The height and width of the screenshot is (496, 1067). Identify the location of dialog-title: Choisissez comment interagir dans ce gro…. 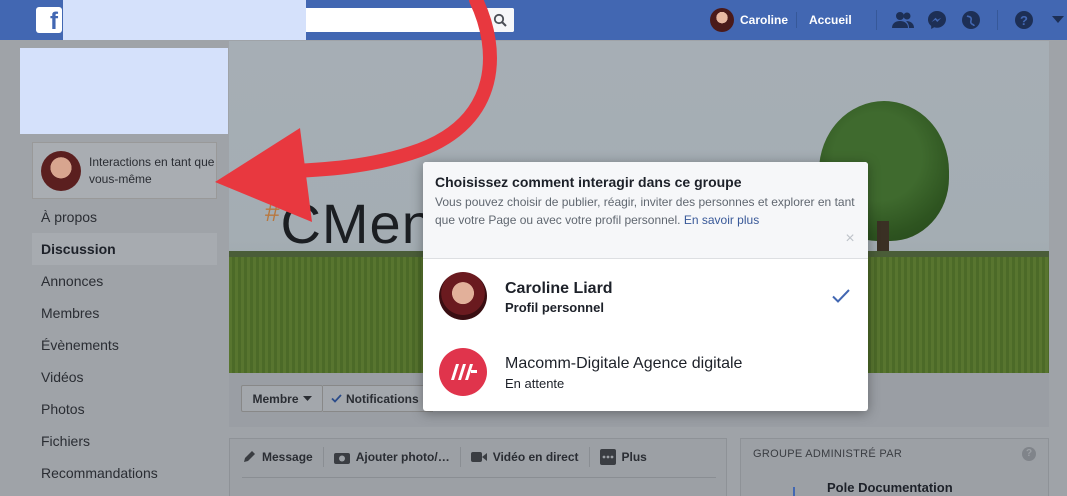
(588, 182).